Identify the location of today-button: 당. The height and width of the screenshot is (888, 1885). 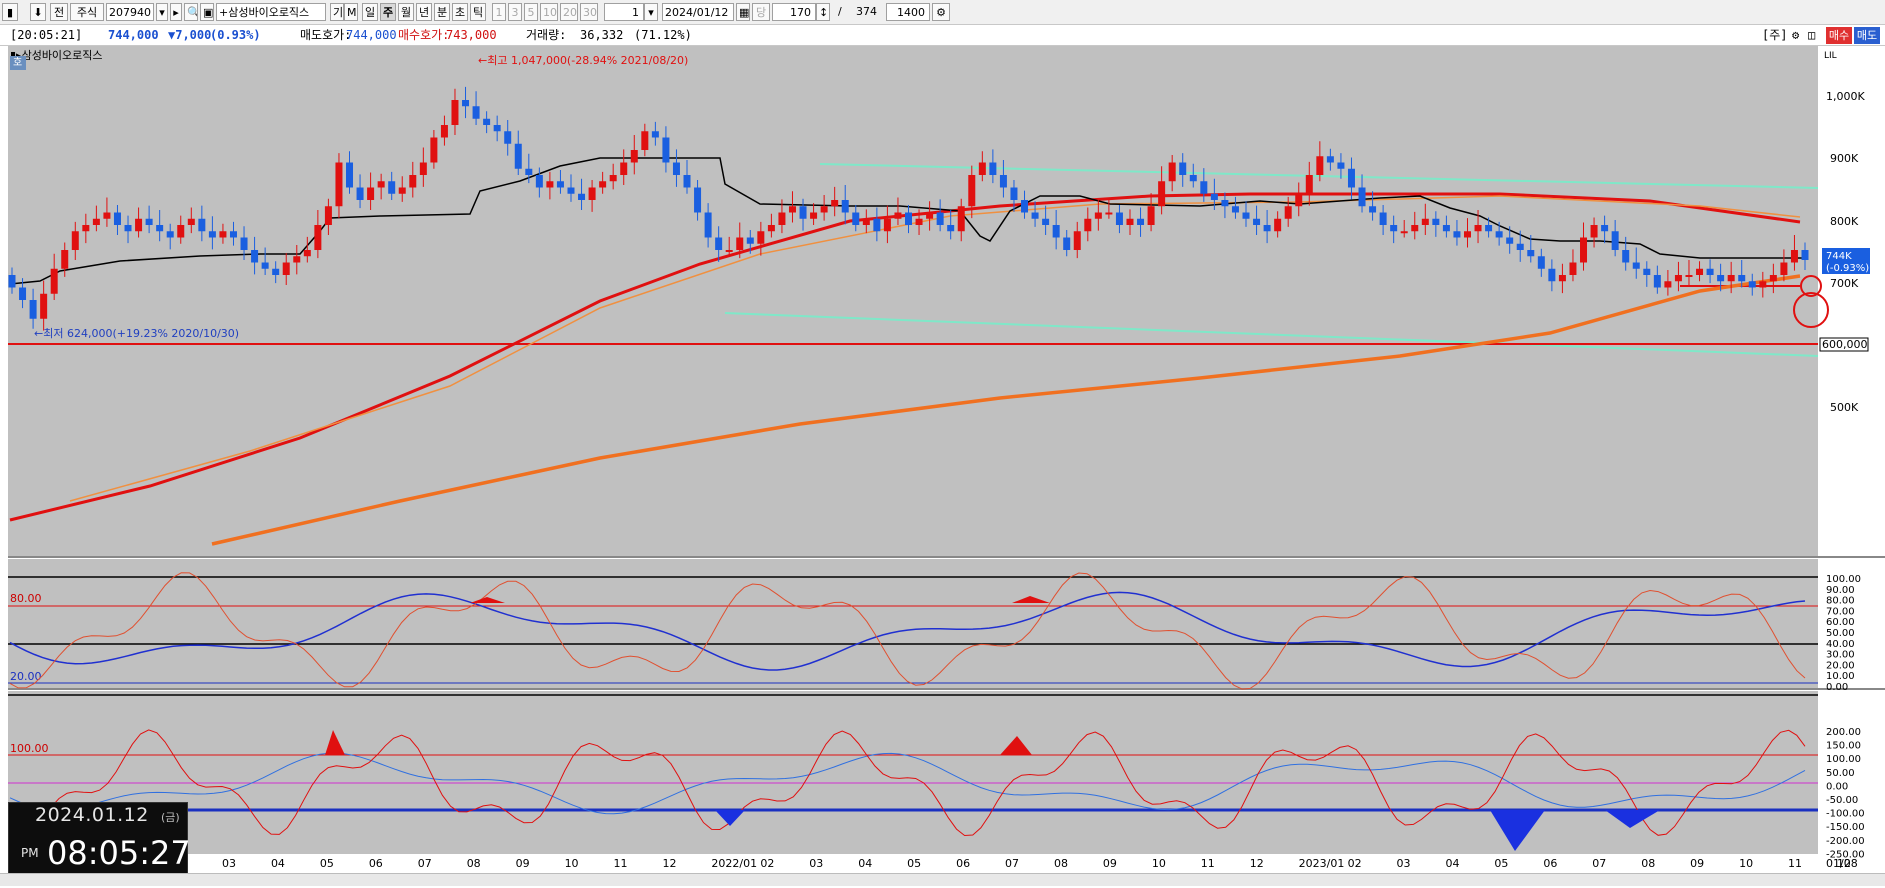
(761, 12).